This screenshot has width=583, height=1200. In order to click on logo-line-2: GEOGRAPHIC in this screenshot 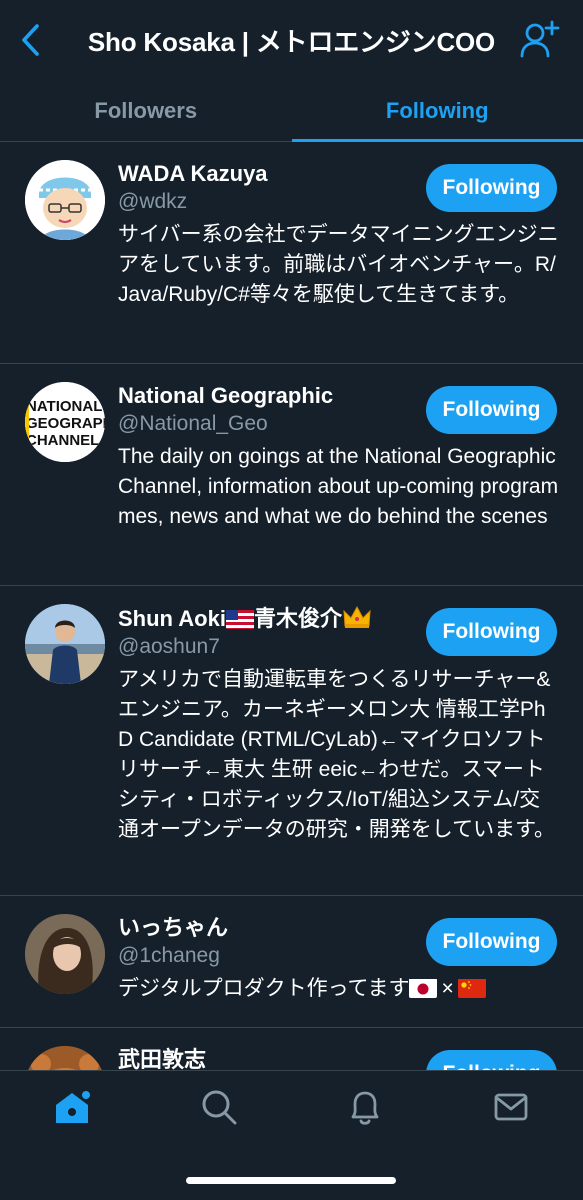, I will do `click(65, 423)`.